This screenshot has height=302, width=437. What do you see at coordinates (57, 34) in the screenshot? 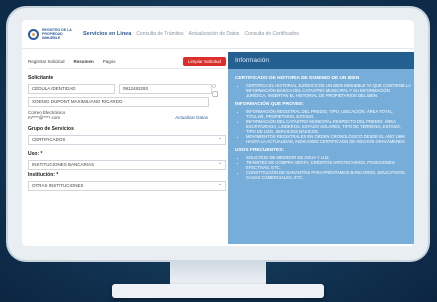
I see `logo-text: REGISTRO DE LA PROPIEDAD INMUEBLE` at bounding box center [57, 34].